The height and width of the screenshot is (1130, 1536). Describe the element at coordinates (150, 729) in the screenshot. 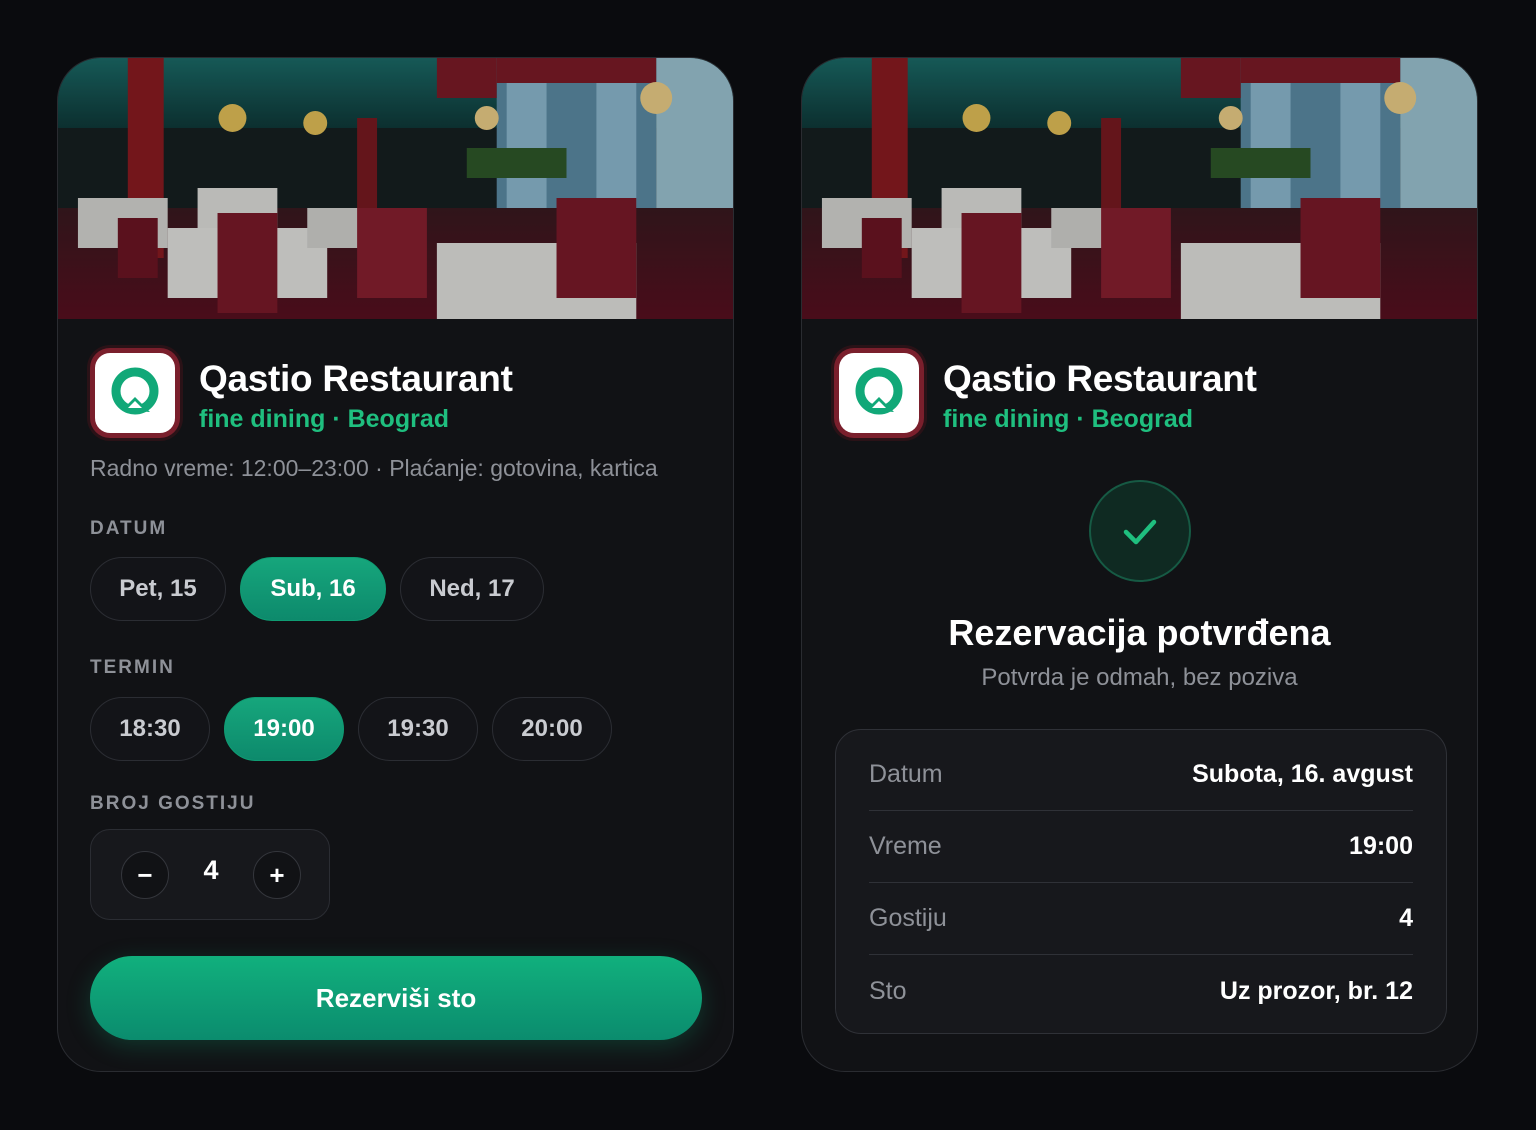

I see `time-option-1830: 18:30` at that location.